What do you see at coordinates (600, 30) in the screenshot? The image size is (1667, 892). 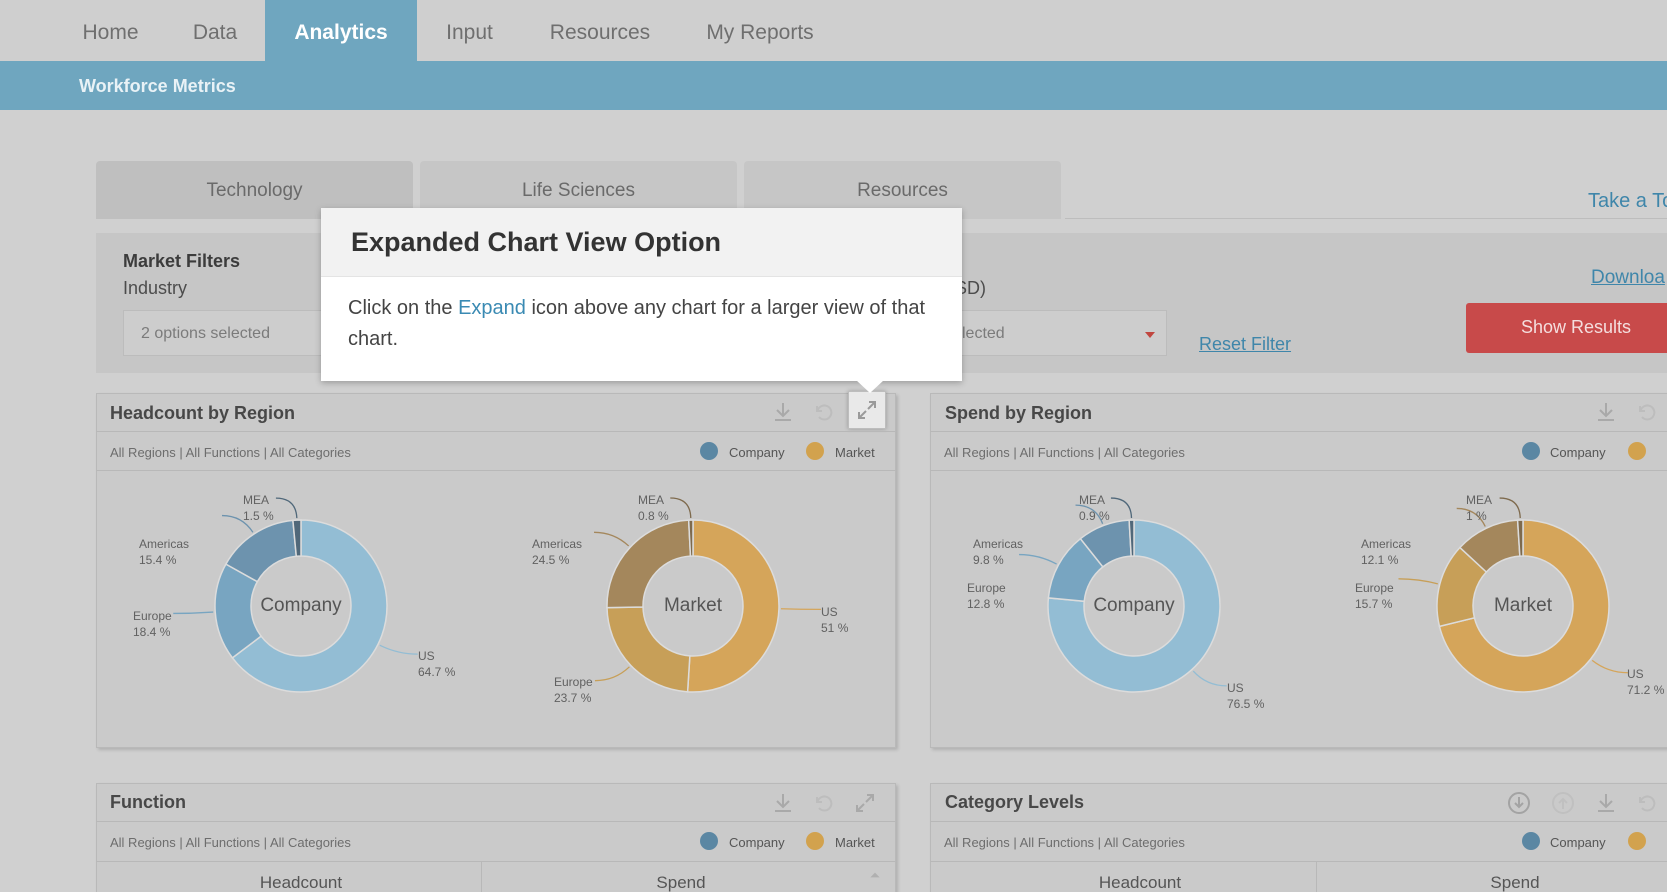 I see `nav-tab-resources: Resources` at bounding box center [600, 30].